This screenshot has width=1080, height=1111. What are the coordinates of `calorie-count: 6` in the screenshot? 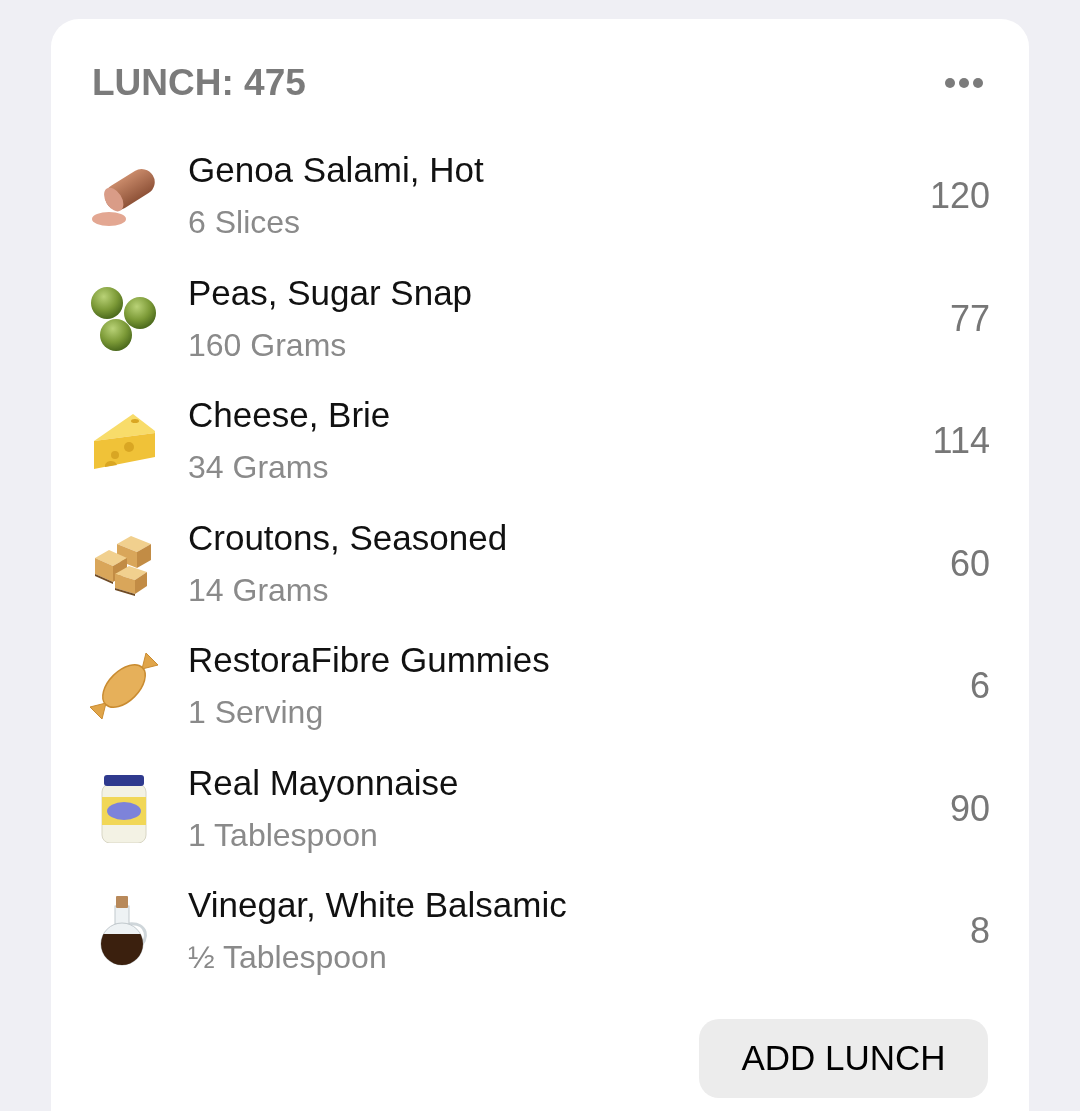 It's located at (979, 686).